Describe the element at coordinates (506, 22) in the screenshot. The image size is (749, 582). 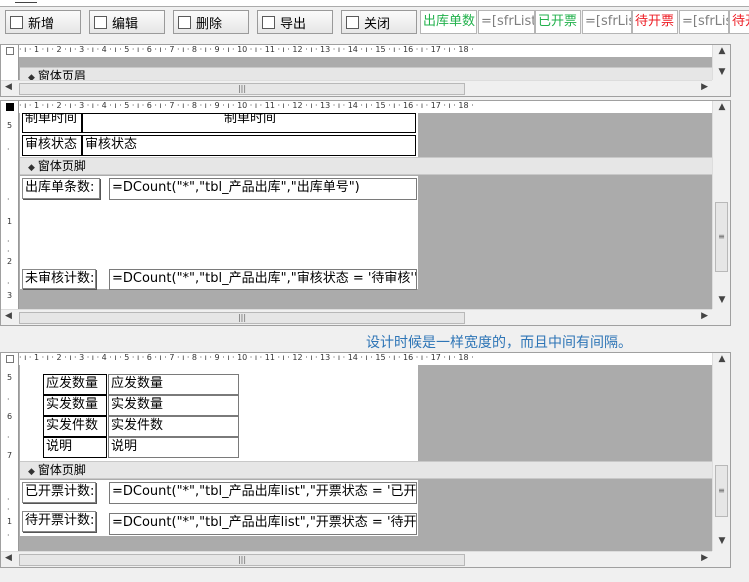
I see `outbound-count-field: =[sfrList]` at that location.